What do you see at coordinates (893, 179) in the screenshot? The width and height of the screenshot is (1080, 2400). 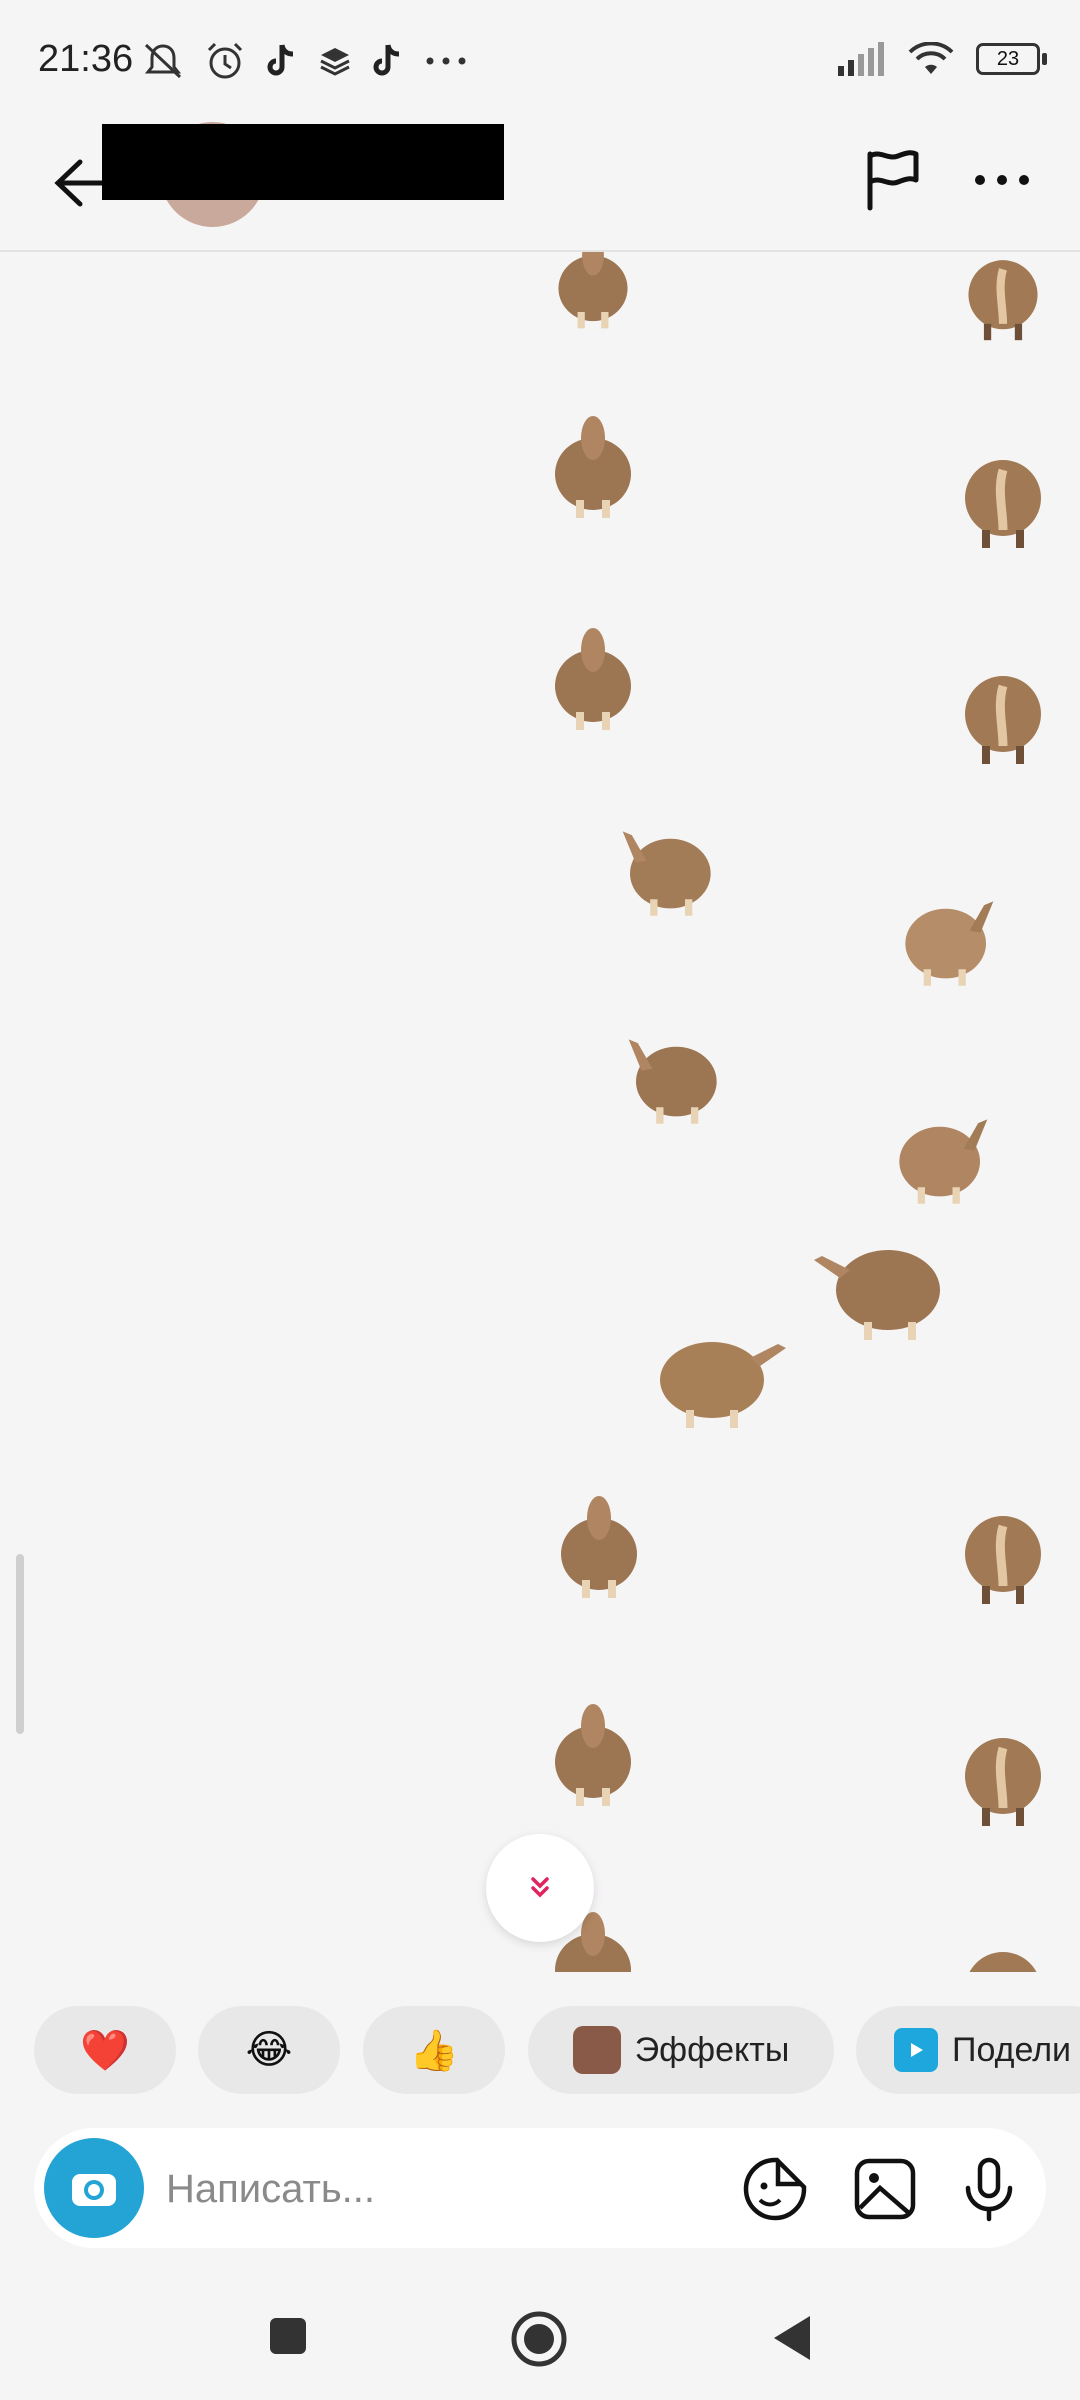 I see `flag-icon` at bounding box center [893, 179].